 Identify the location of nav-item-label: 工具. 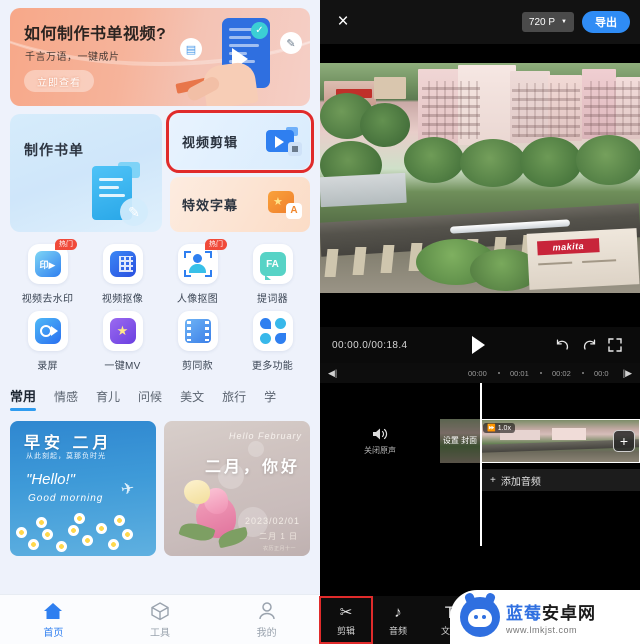
(160, 633).